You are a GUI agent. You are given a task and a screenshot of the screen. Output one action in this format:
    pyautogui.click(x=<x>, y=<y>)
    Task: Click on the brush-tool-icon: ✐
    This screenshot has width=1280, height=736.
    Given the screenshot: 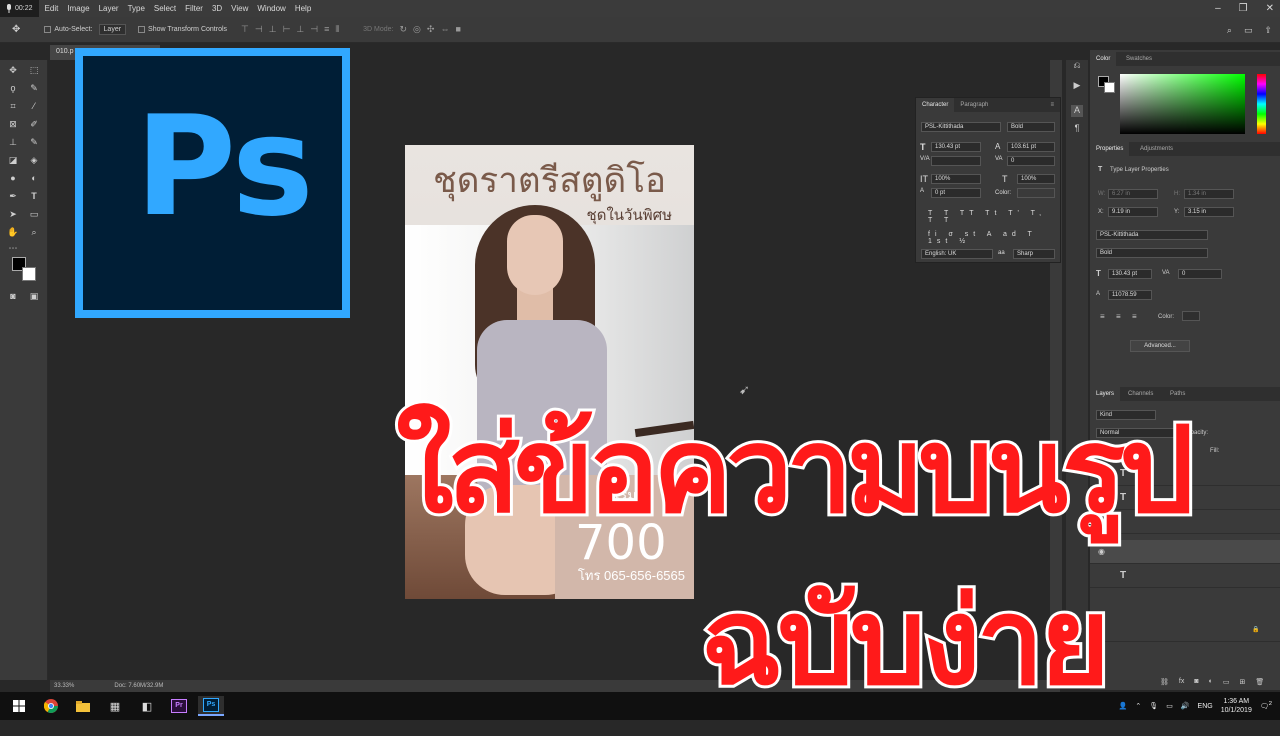 What is the action you would take?
    pyautogui.click(x=34, y=124)
    